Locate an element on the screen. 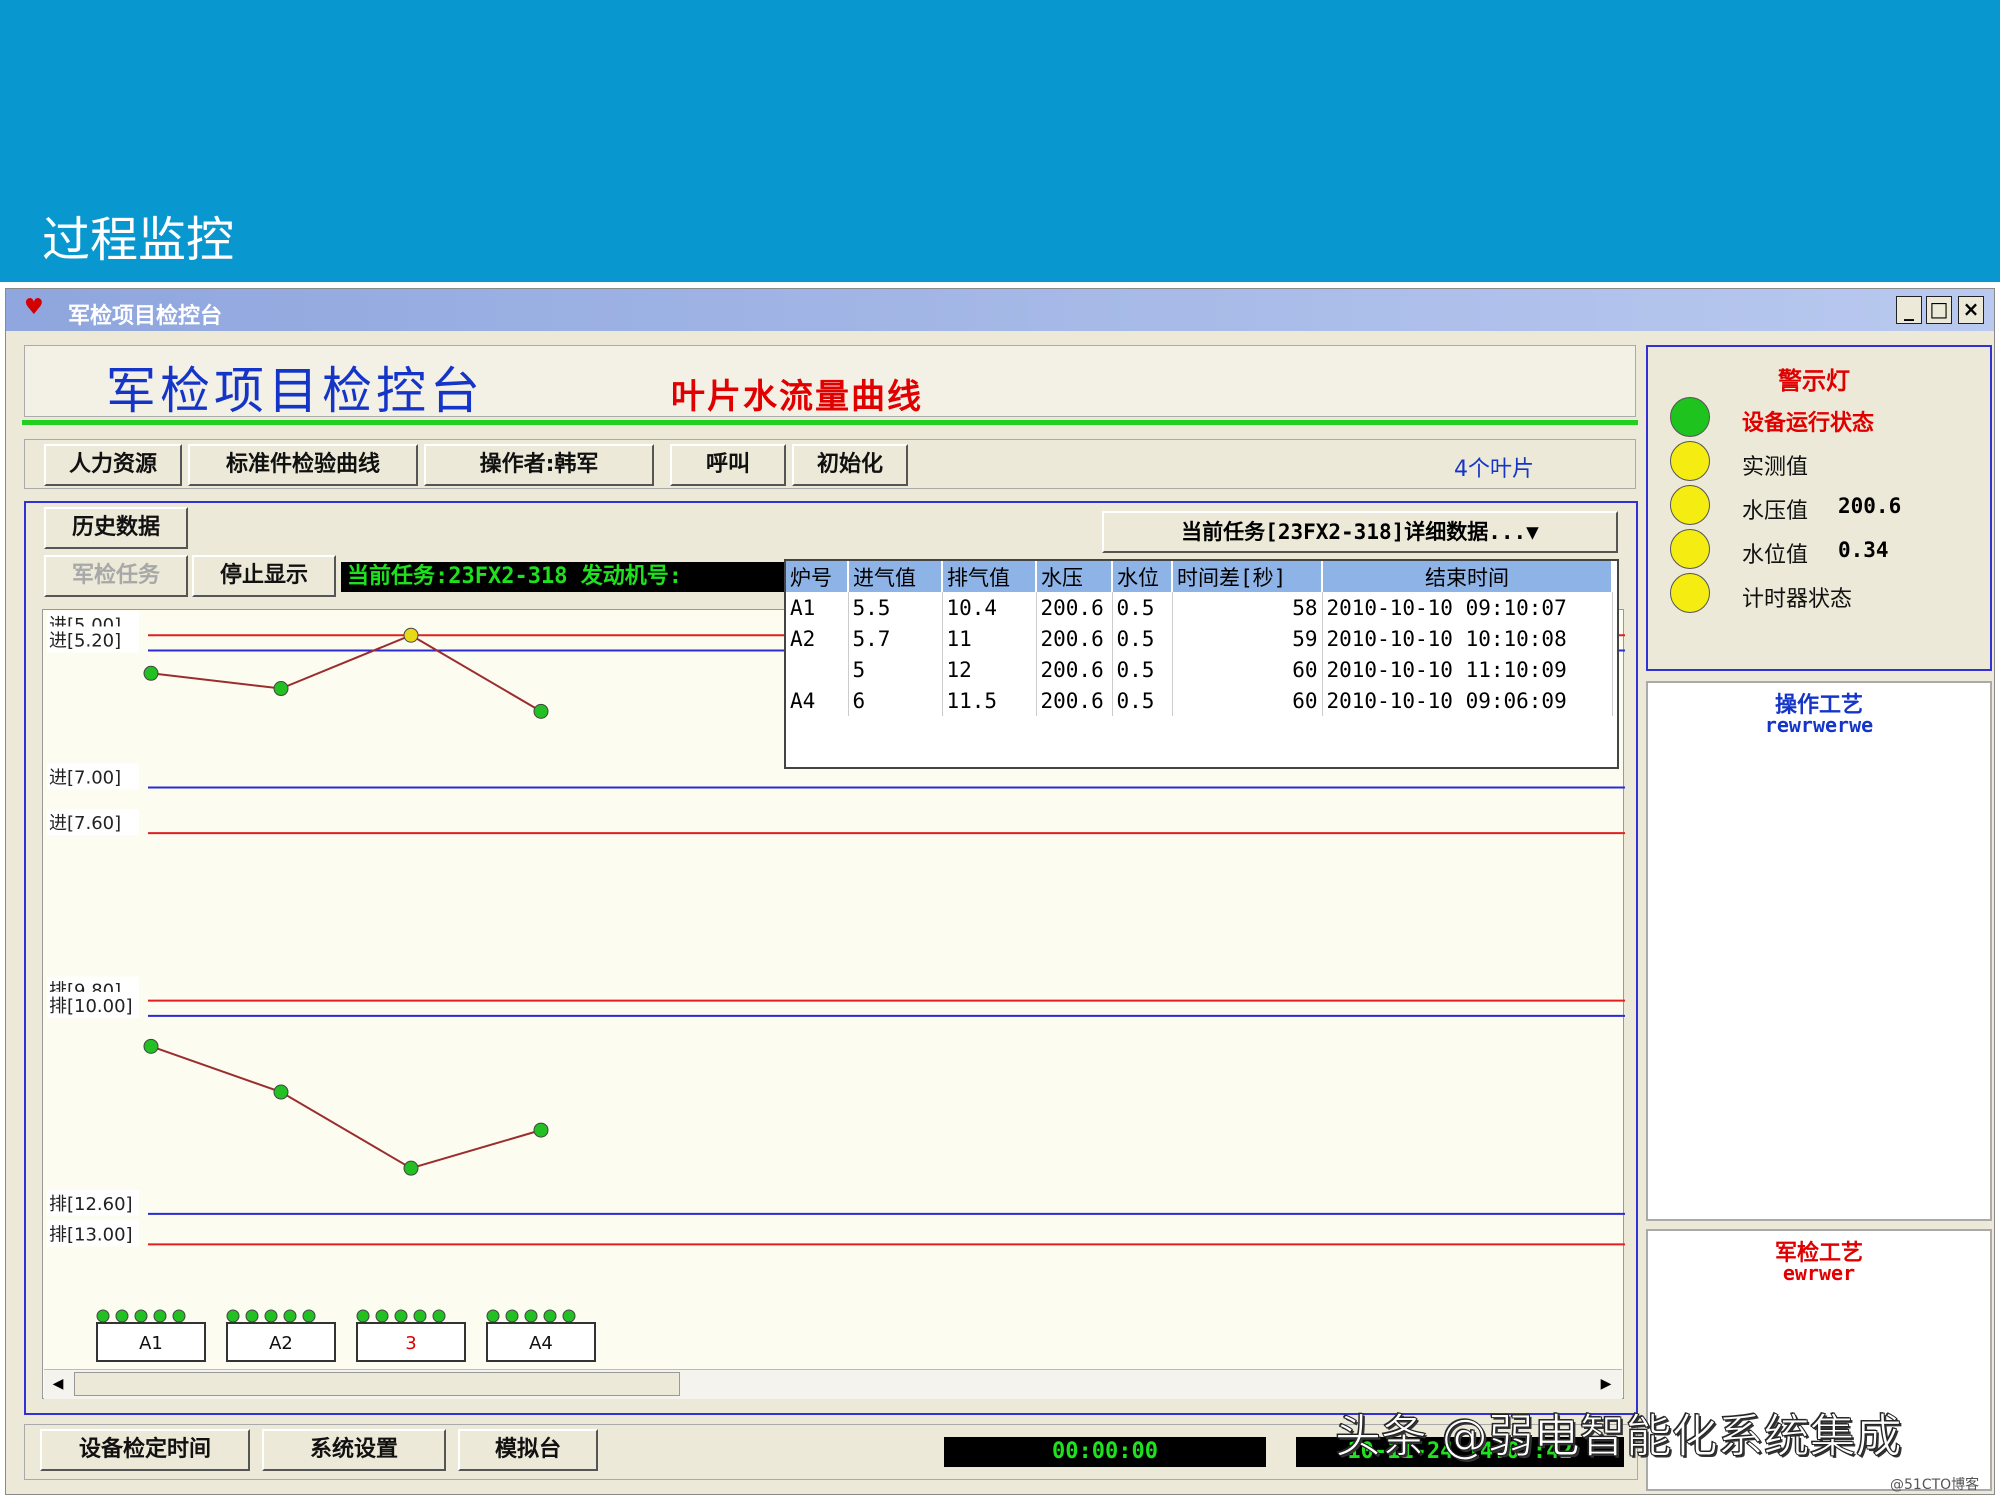  window-title: 军检项目检控台 is located at coordinates (145, 316).